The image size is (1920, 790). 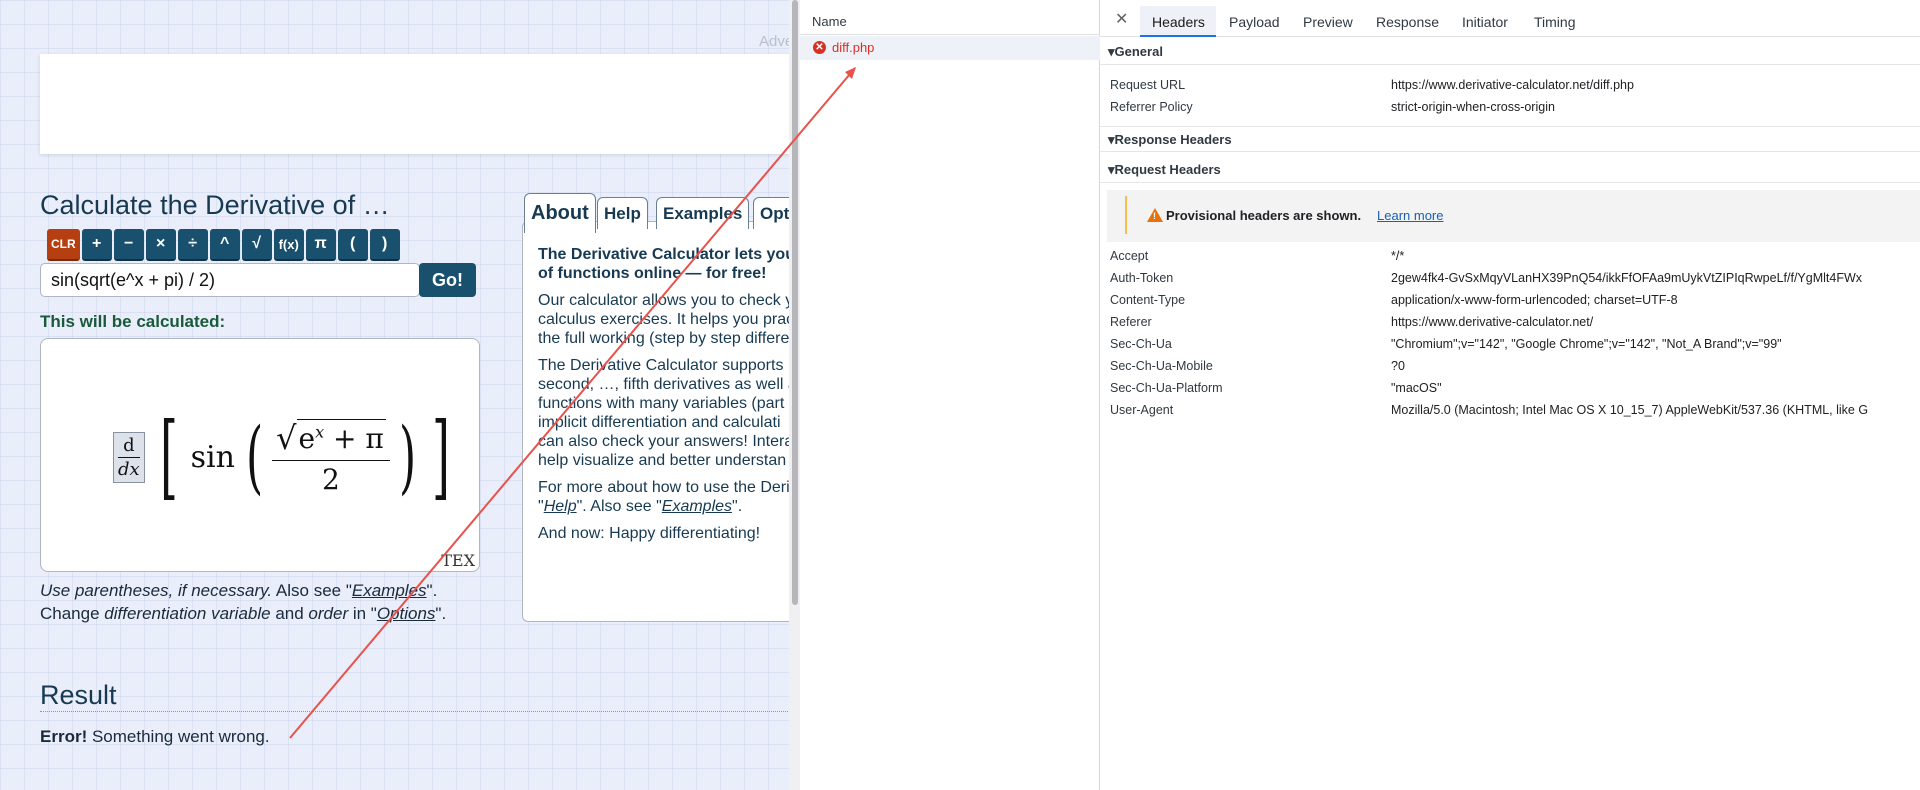 I want to click on header-key: User-Agent, so click(x=1142, y=410).